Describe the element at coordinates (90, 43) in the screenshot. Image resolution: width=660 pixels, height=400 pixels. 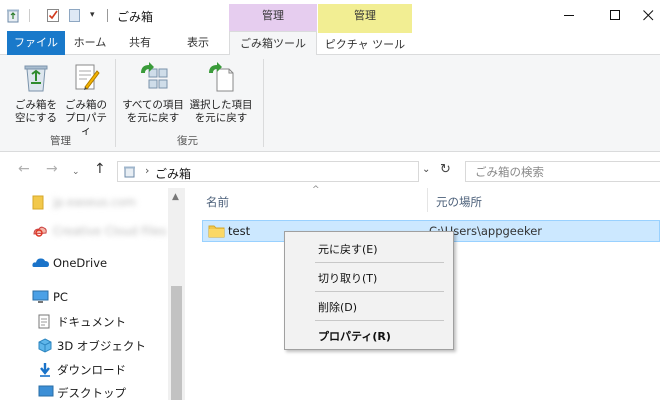
I see `tab-home: ホーム` at that location.